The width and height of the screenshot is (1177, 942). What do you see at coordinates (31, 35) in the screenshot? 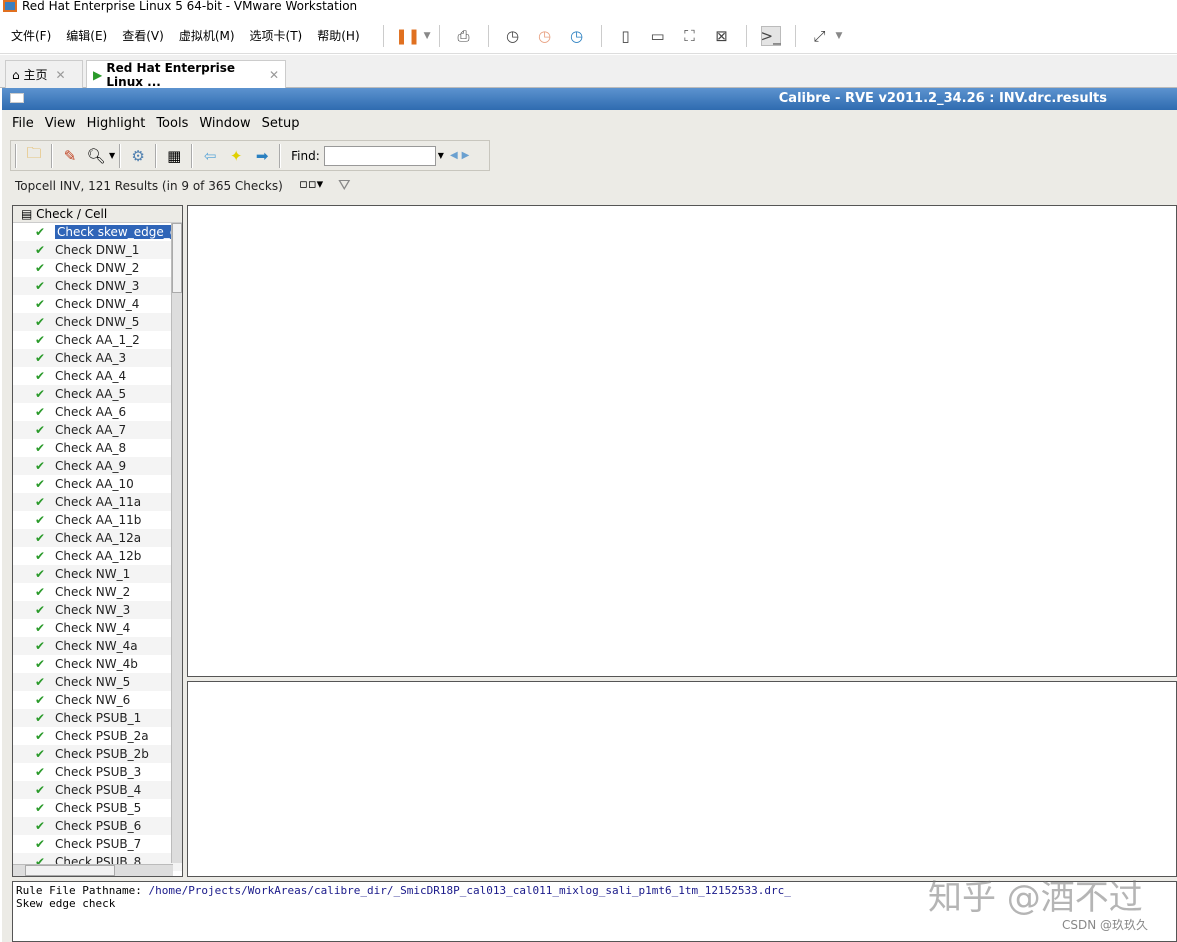
I see `vm-menu-file: 文件(F)` at bounding box center [31, 35].